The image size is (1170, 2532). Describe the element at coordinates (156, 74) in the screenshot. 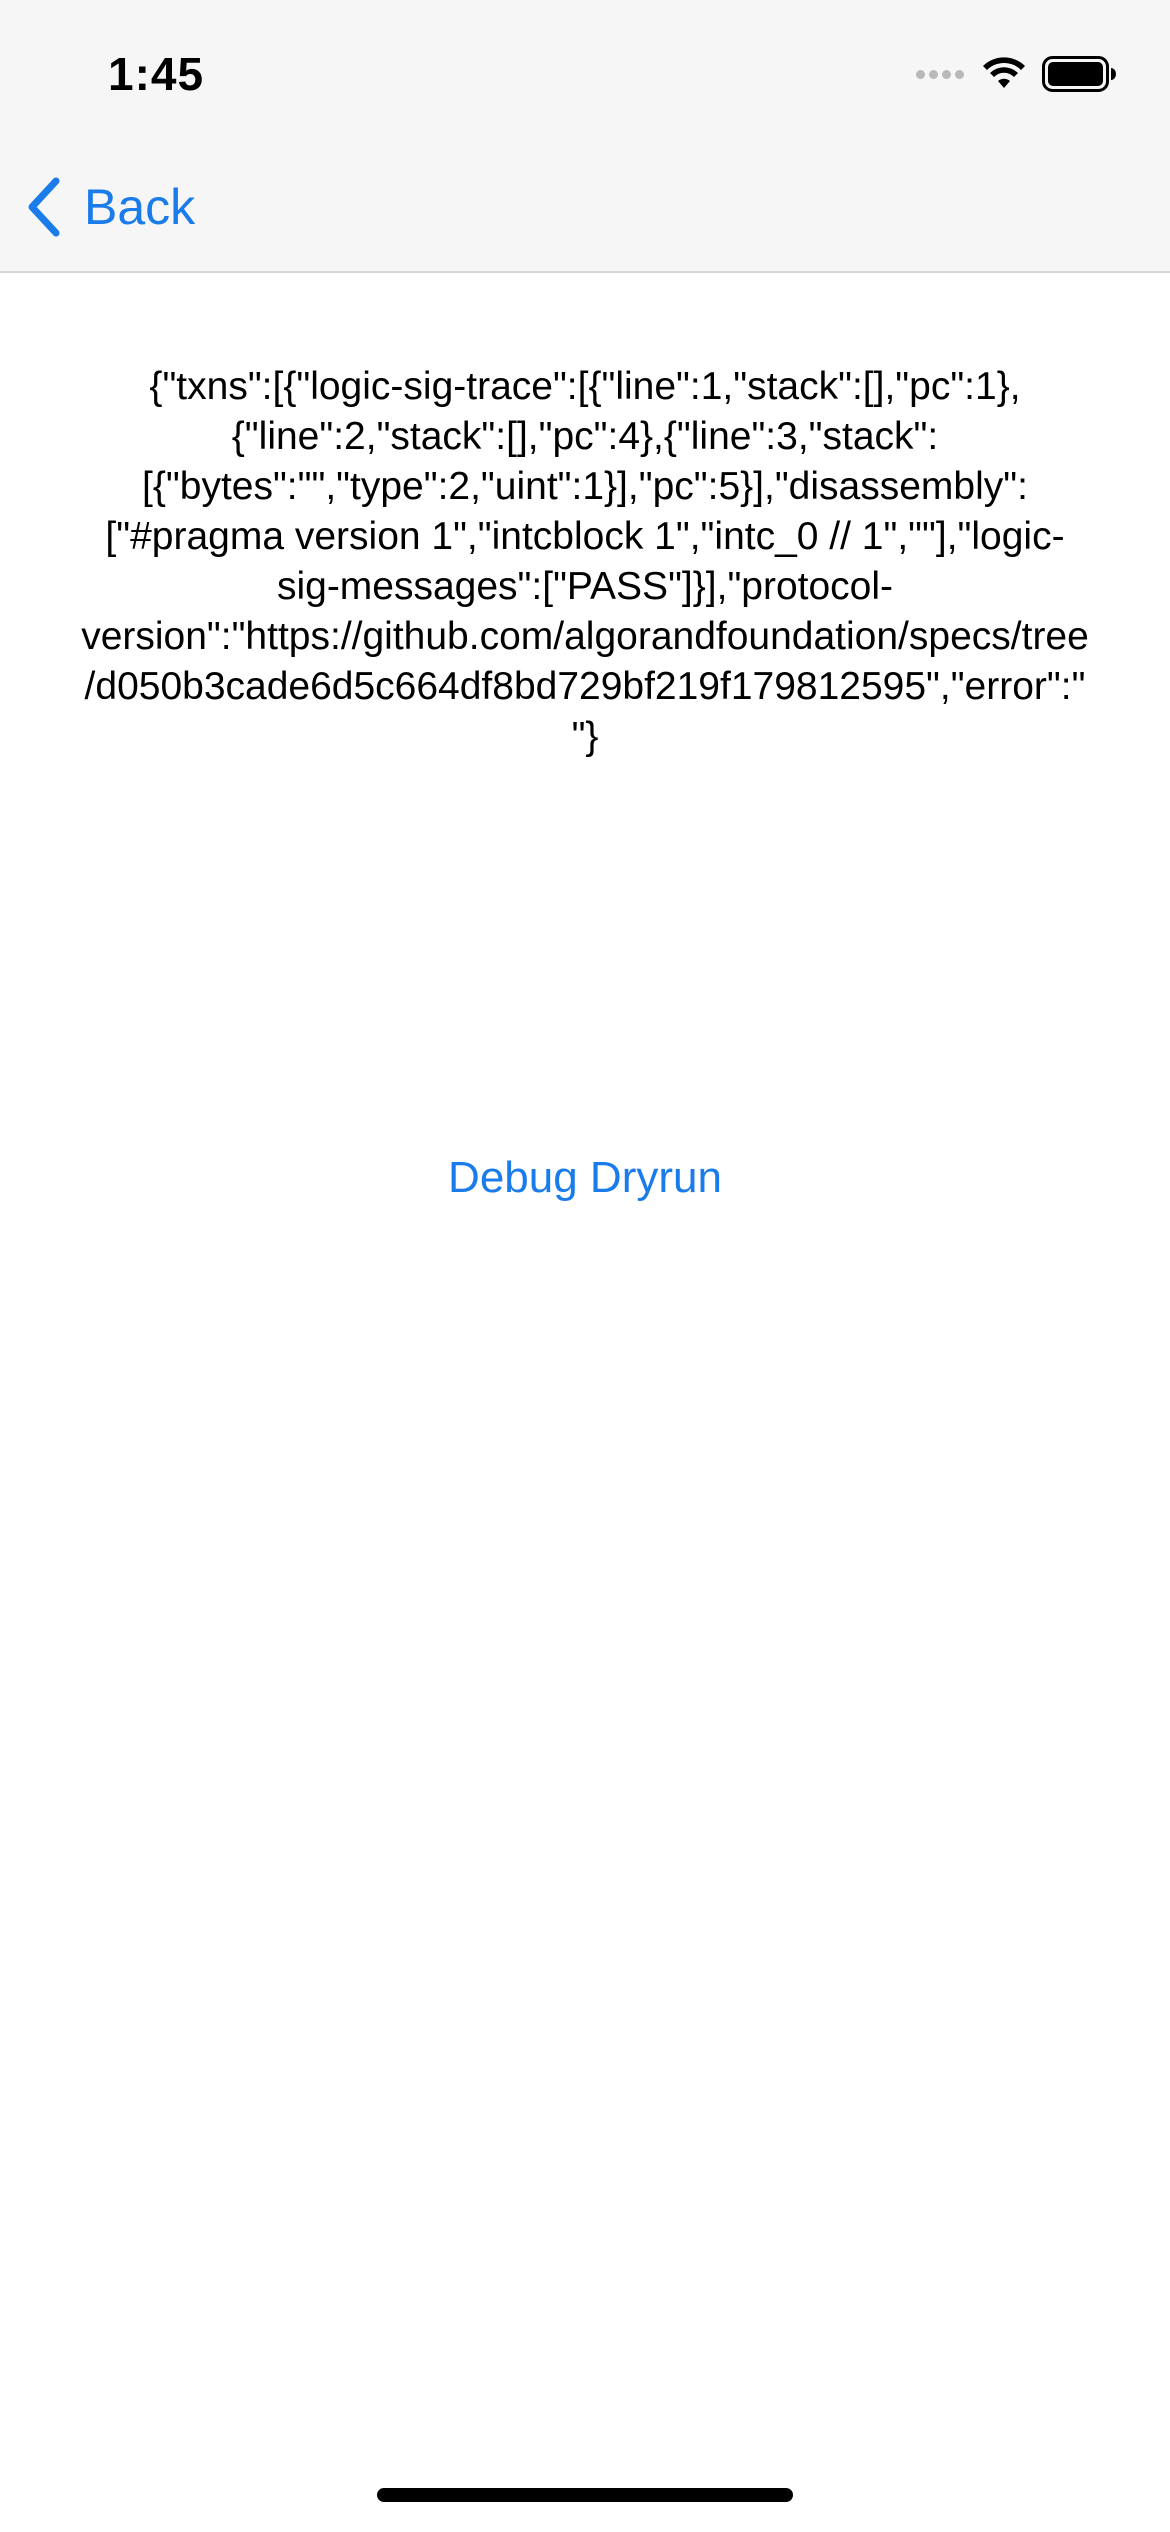

I see `status-time: 1:45` at that location.